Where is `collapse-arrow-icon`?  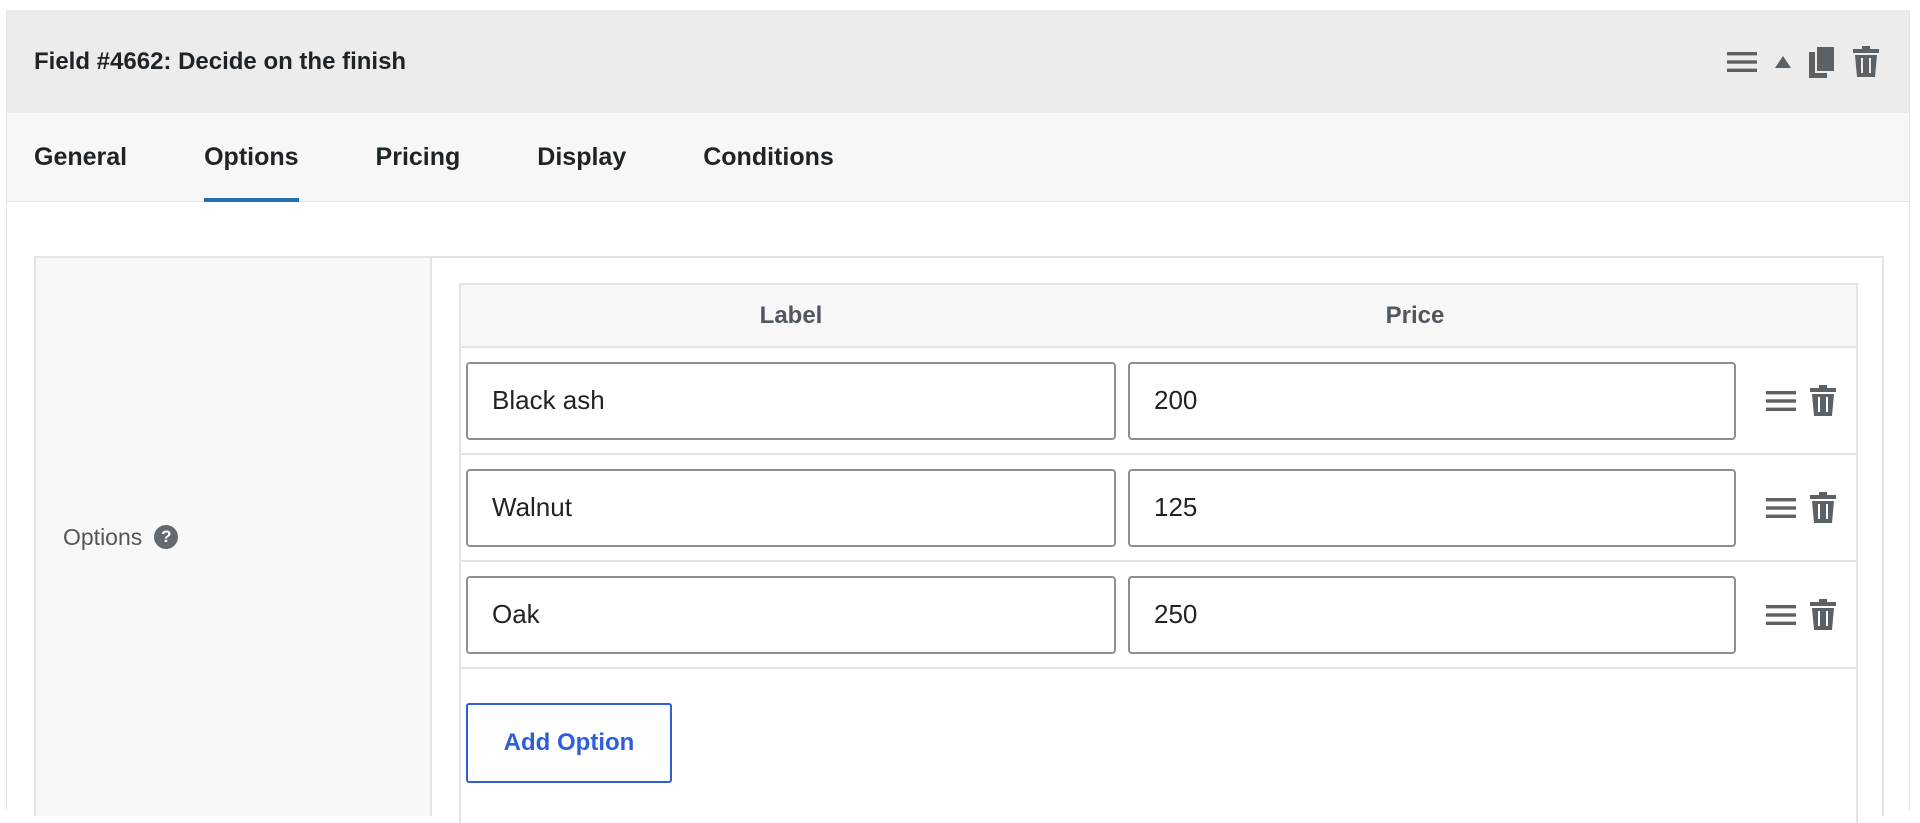 collapse-arrow-icon is located at coordinates (1783, 61).